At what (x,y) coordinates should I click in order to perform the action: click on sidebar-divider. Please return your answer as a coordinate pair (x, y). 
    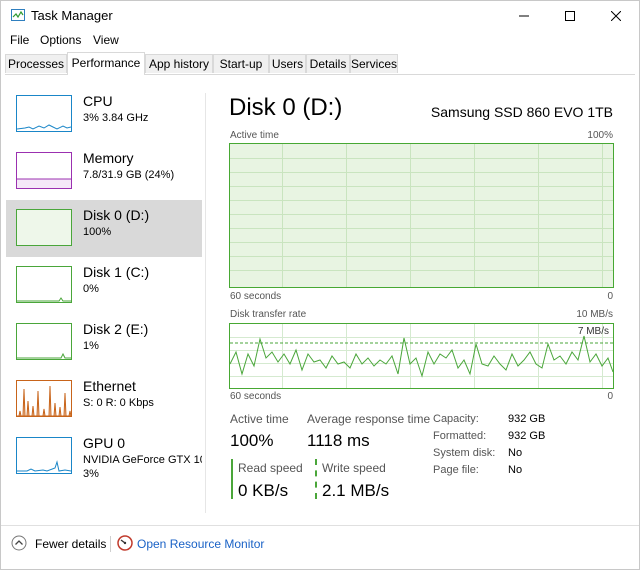
    Looking at the image, I should click on (205, 303).